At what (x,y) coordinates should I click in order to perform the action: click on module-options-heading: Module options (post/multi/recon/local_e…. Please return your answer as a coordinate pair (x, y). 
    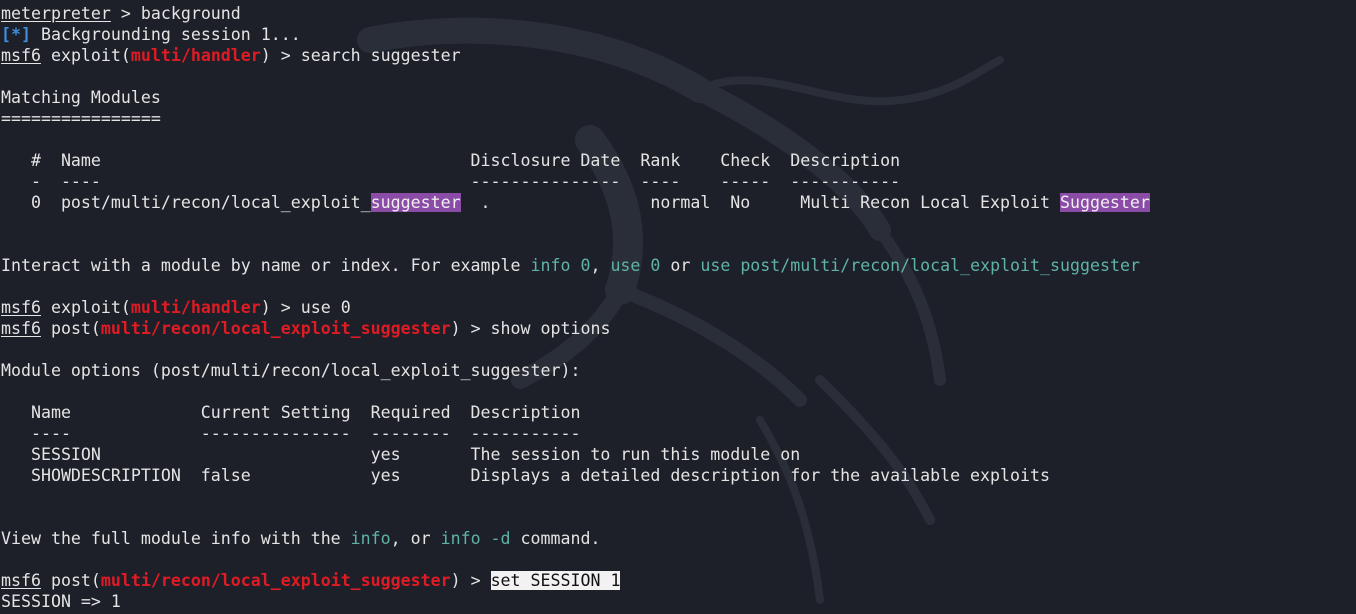
    Looking at the image, I should click on (291, 370).